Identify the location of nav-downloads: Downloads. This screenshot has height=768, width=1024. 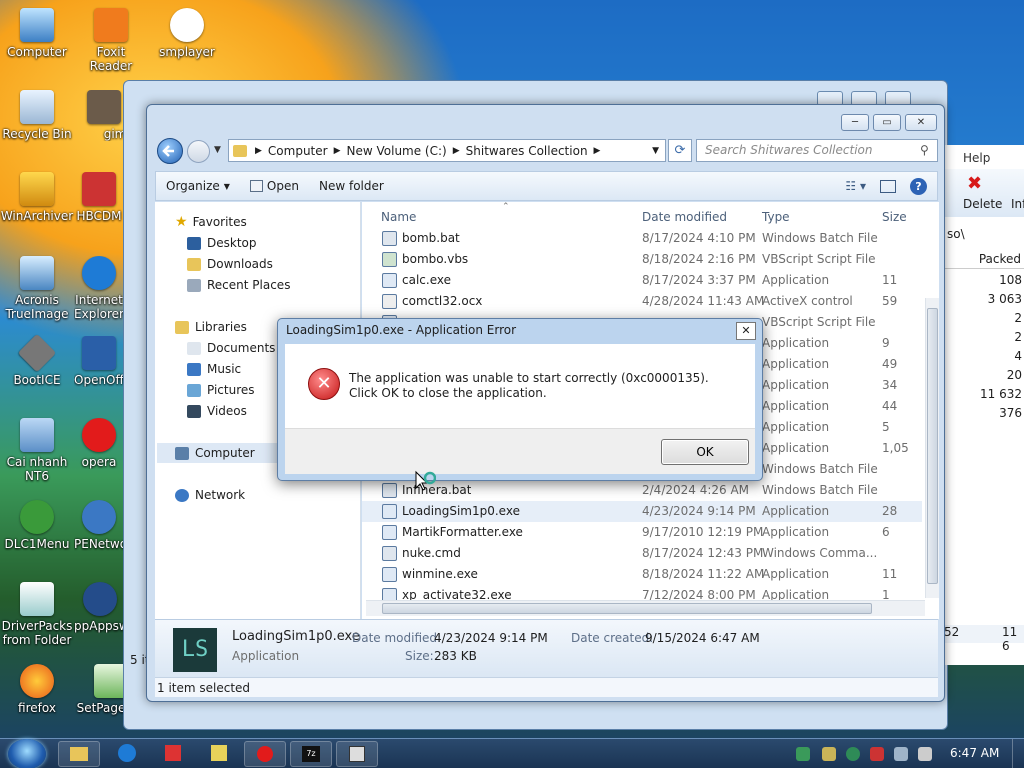
(230, 264).